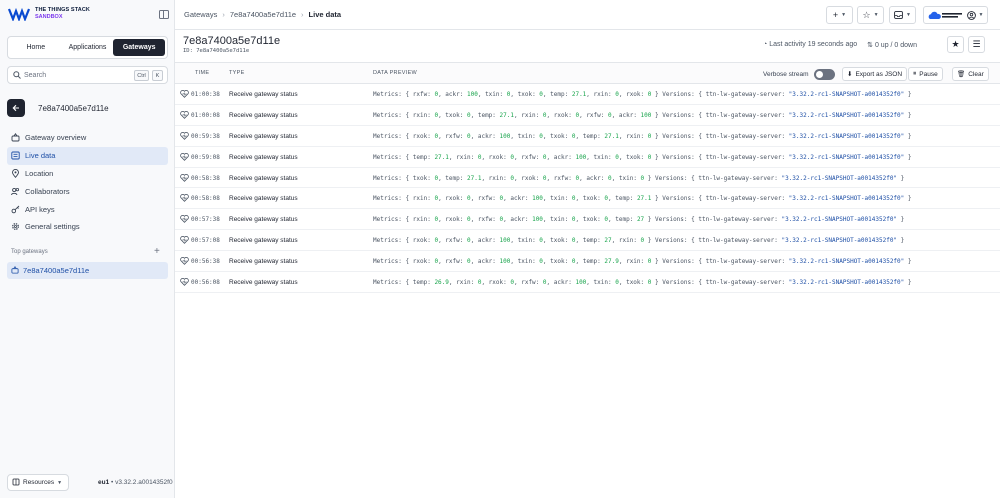  What do you see at coordinates (205, 136) in the screenshot?
I see `event-time: 00:59:38` at bounding box center [205, 136].